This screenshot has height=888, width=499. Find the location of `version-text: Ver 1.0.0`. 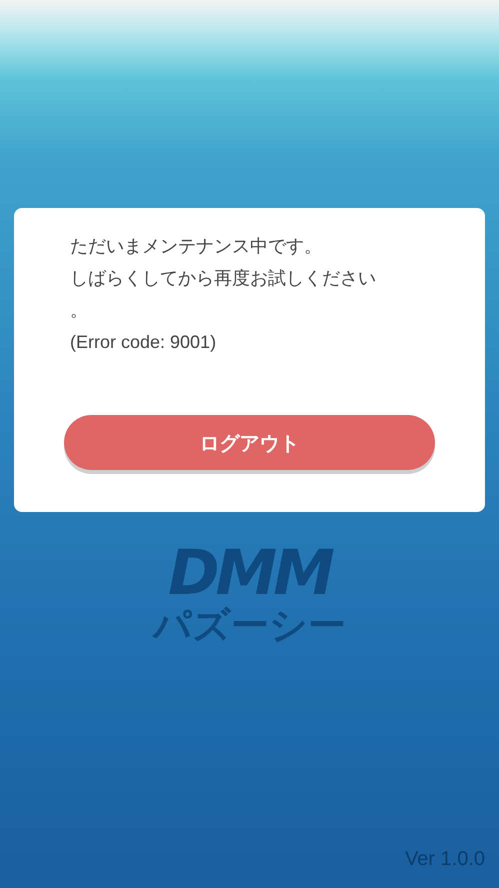

version-text: Ver 1.0.0 is located at coordinates (444, 859).